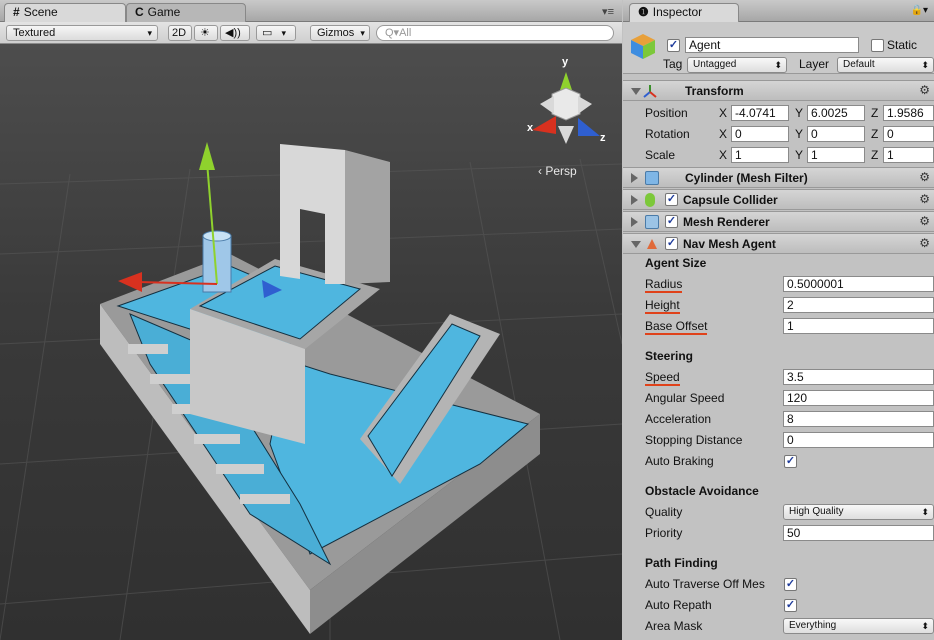  I want to click on gizmos-label: Gizmos, so click(336, 33).